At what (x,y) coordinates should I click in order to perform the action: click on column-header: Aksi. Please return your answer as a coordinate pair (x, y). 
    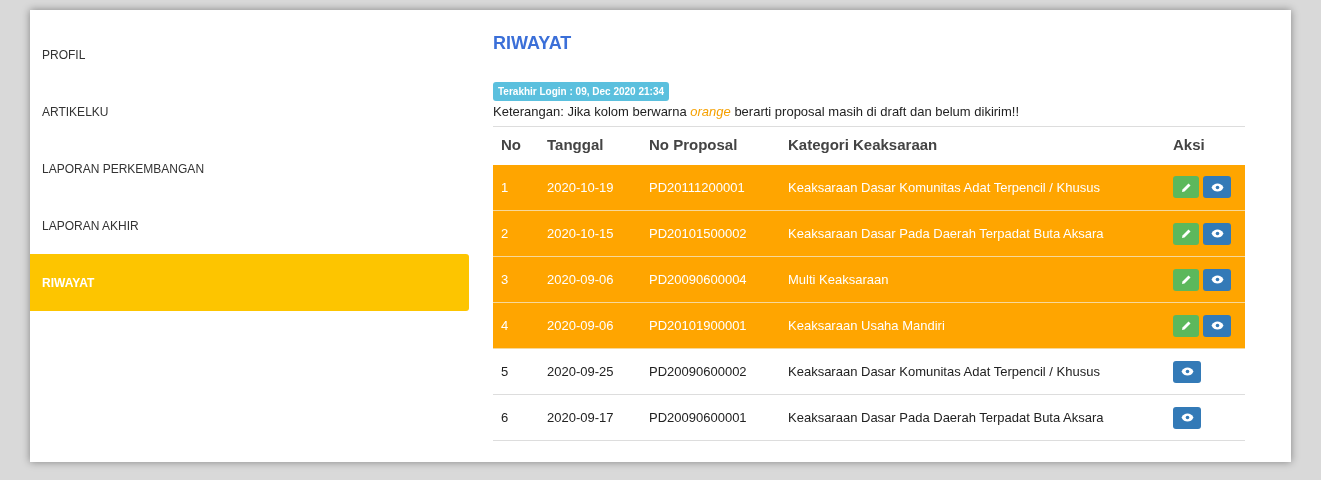
    Looking at the image, I should click on (1189, 145).